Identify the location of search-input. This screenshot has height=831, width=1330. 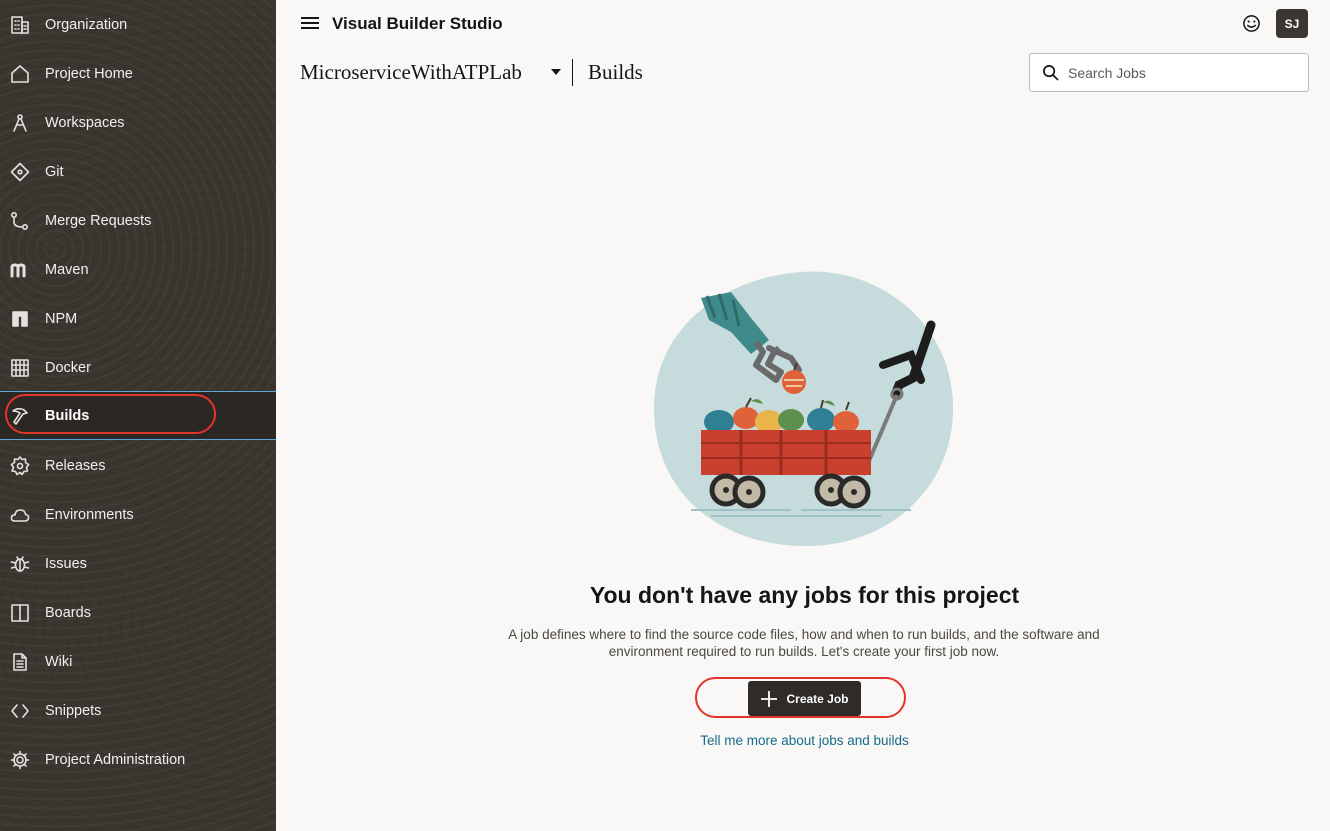
(1178, 72).